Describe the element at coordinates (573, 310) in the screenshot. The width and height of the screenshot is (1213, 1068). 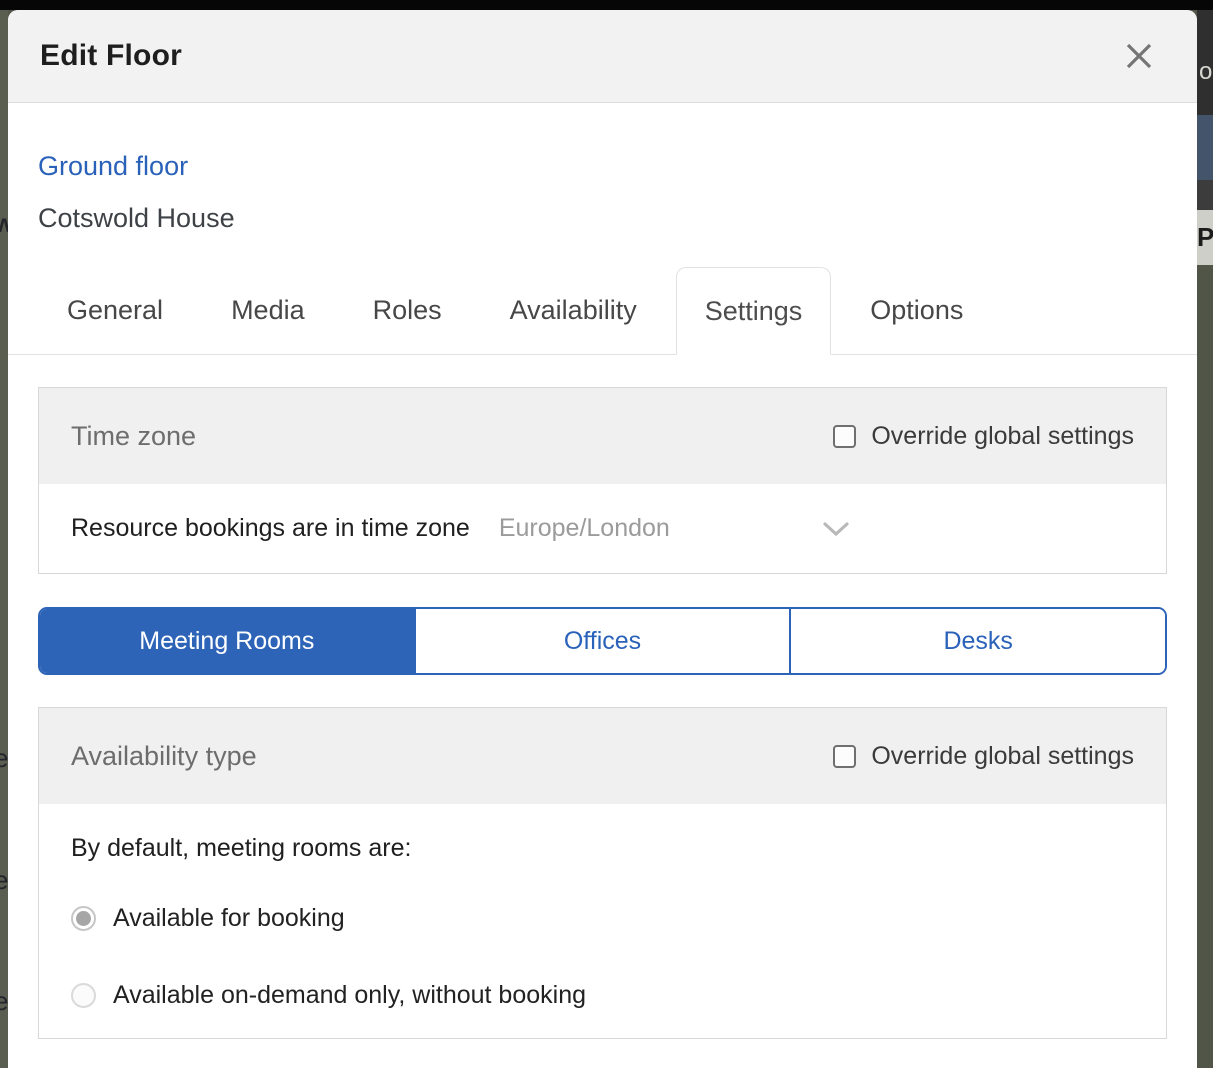
I see `tab-availability: Availability` at that location.